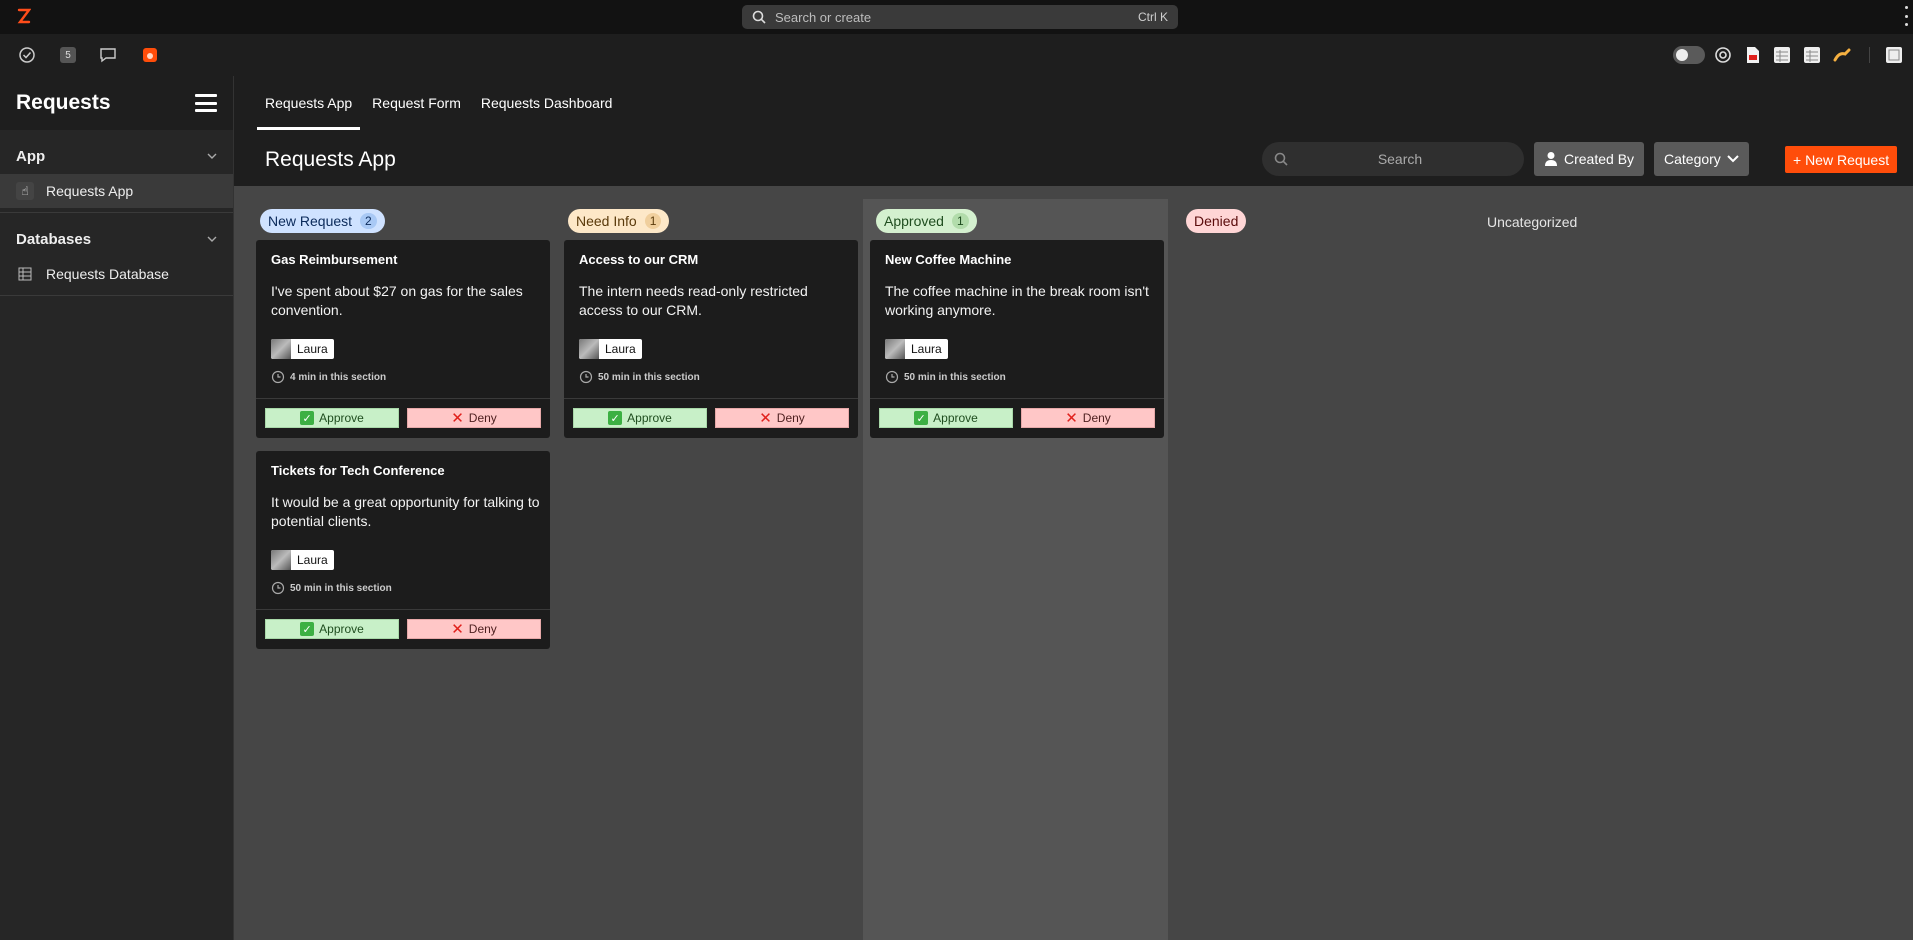 The width and height of the screenshot is (1913, 940). I want to click on top-bar: Search or create Ctrl K, so click(956, 17).